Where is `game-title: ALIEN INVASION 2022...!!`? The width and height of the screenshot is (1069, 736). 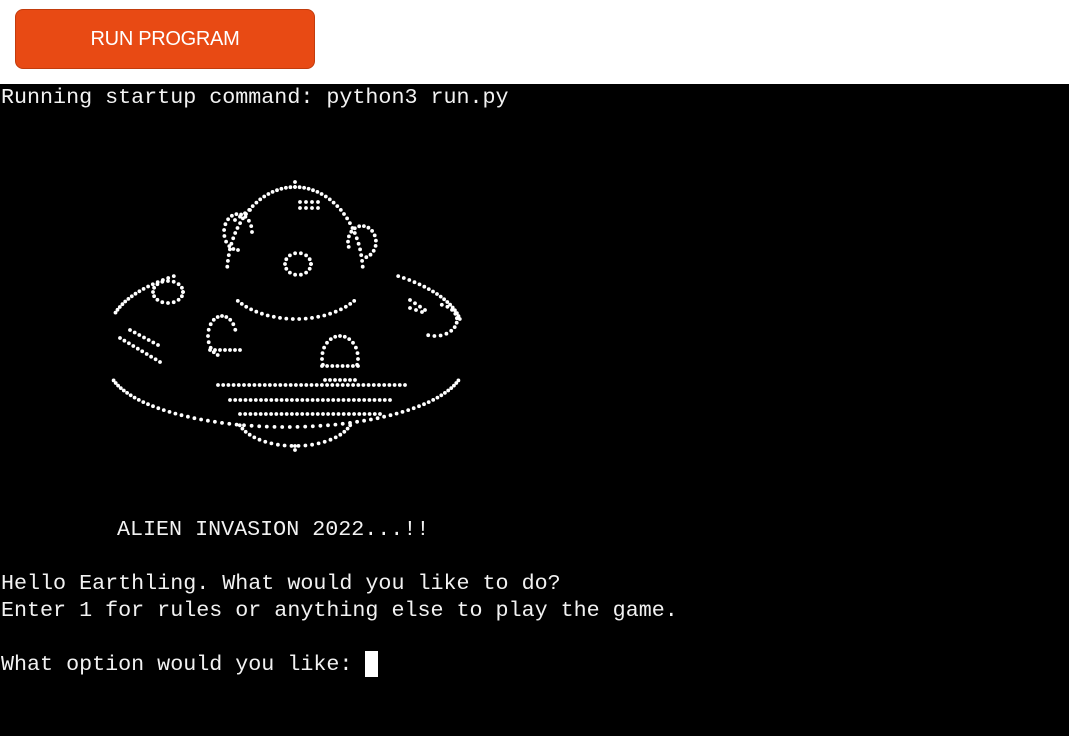
game-title: ALIEN INVASION 2022...!! is located at coordinates (273, 529).